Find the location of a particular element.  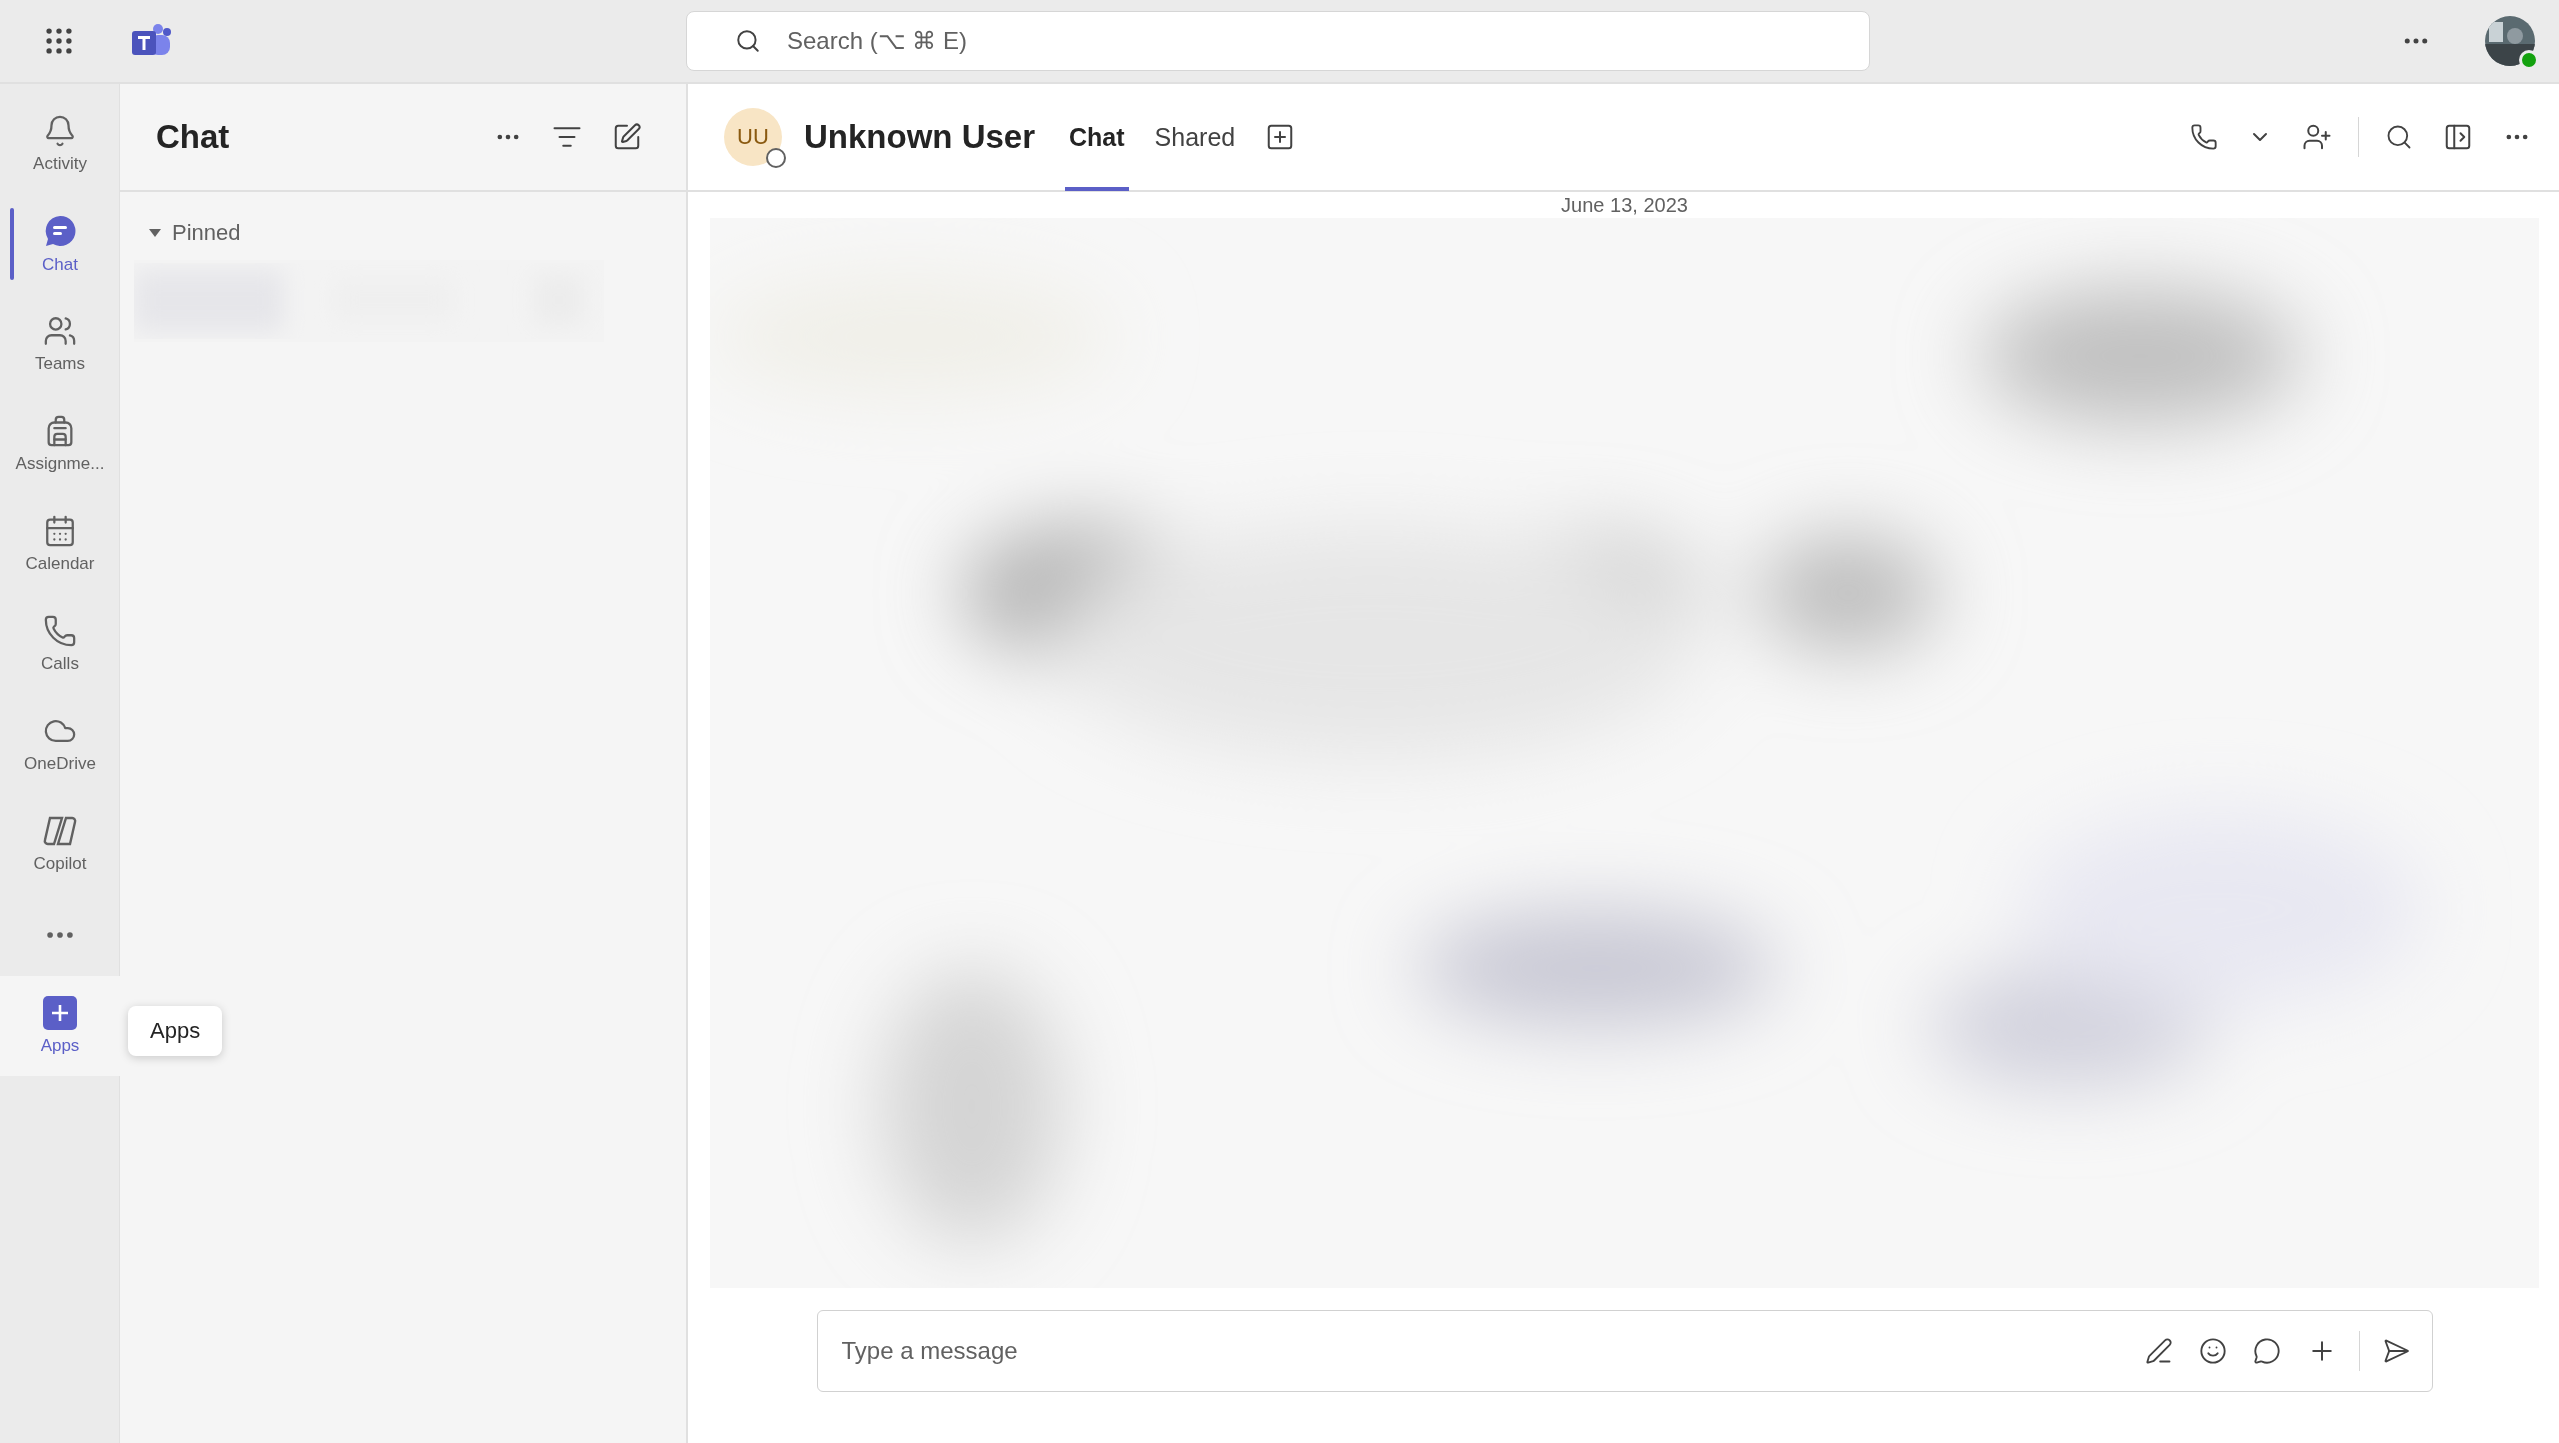

calendar-icon is located at coordinates (60, 531).